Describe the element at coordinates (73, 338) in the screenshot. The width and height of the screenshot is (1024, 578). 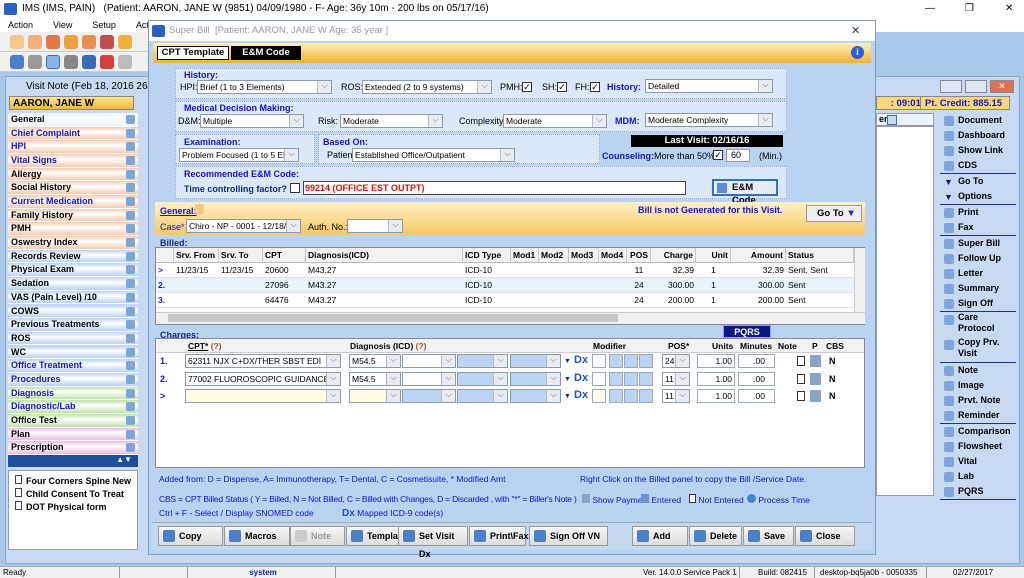
I see `sidebar-item-ros: ROS` at that location.